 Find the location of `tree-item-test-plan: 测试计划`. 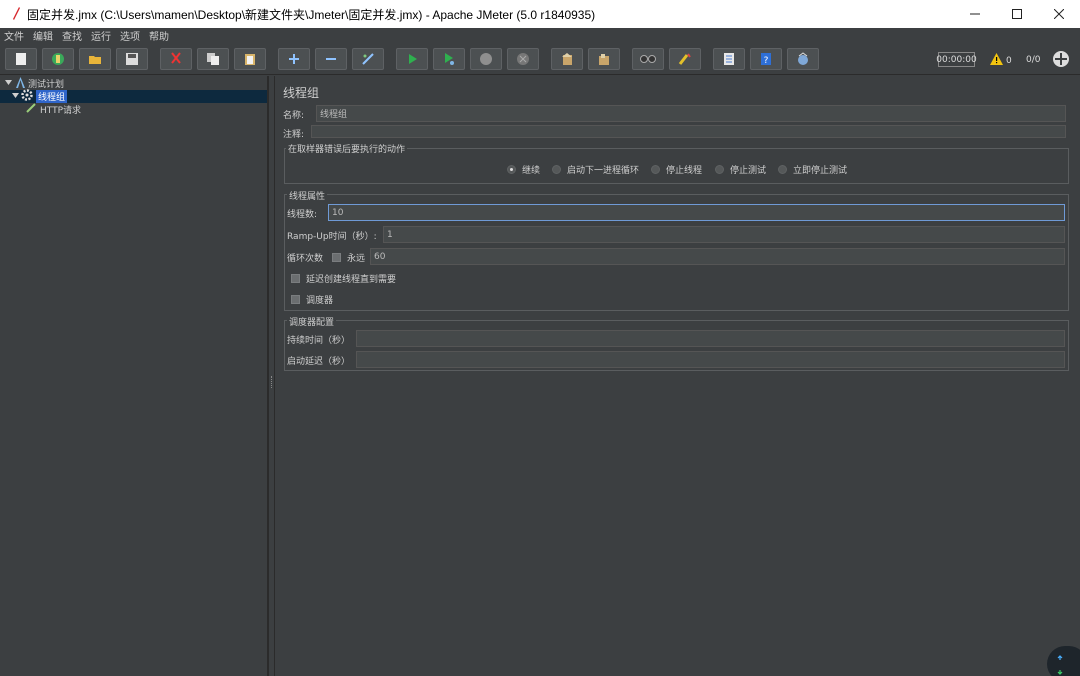

tree-item-test-plan: 测试计划 is located at coordinates (34, 83).